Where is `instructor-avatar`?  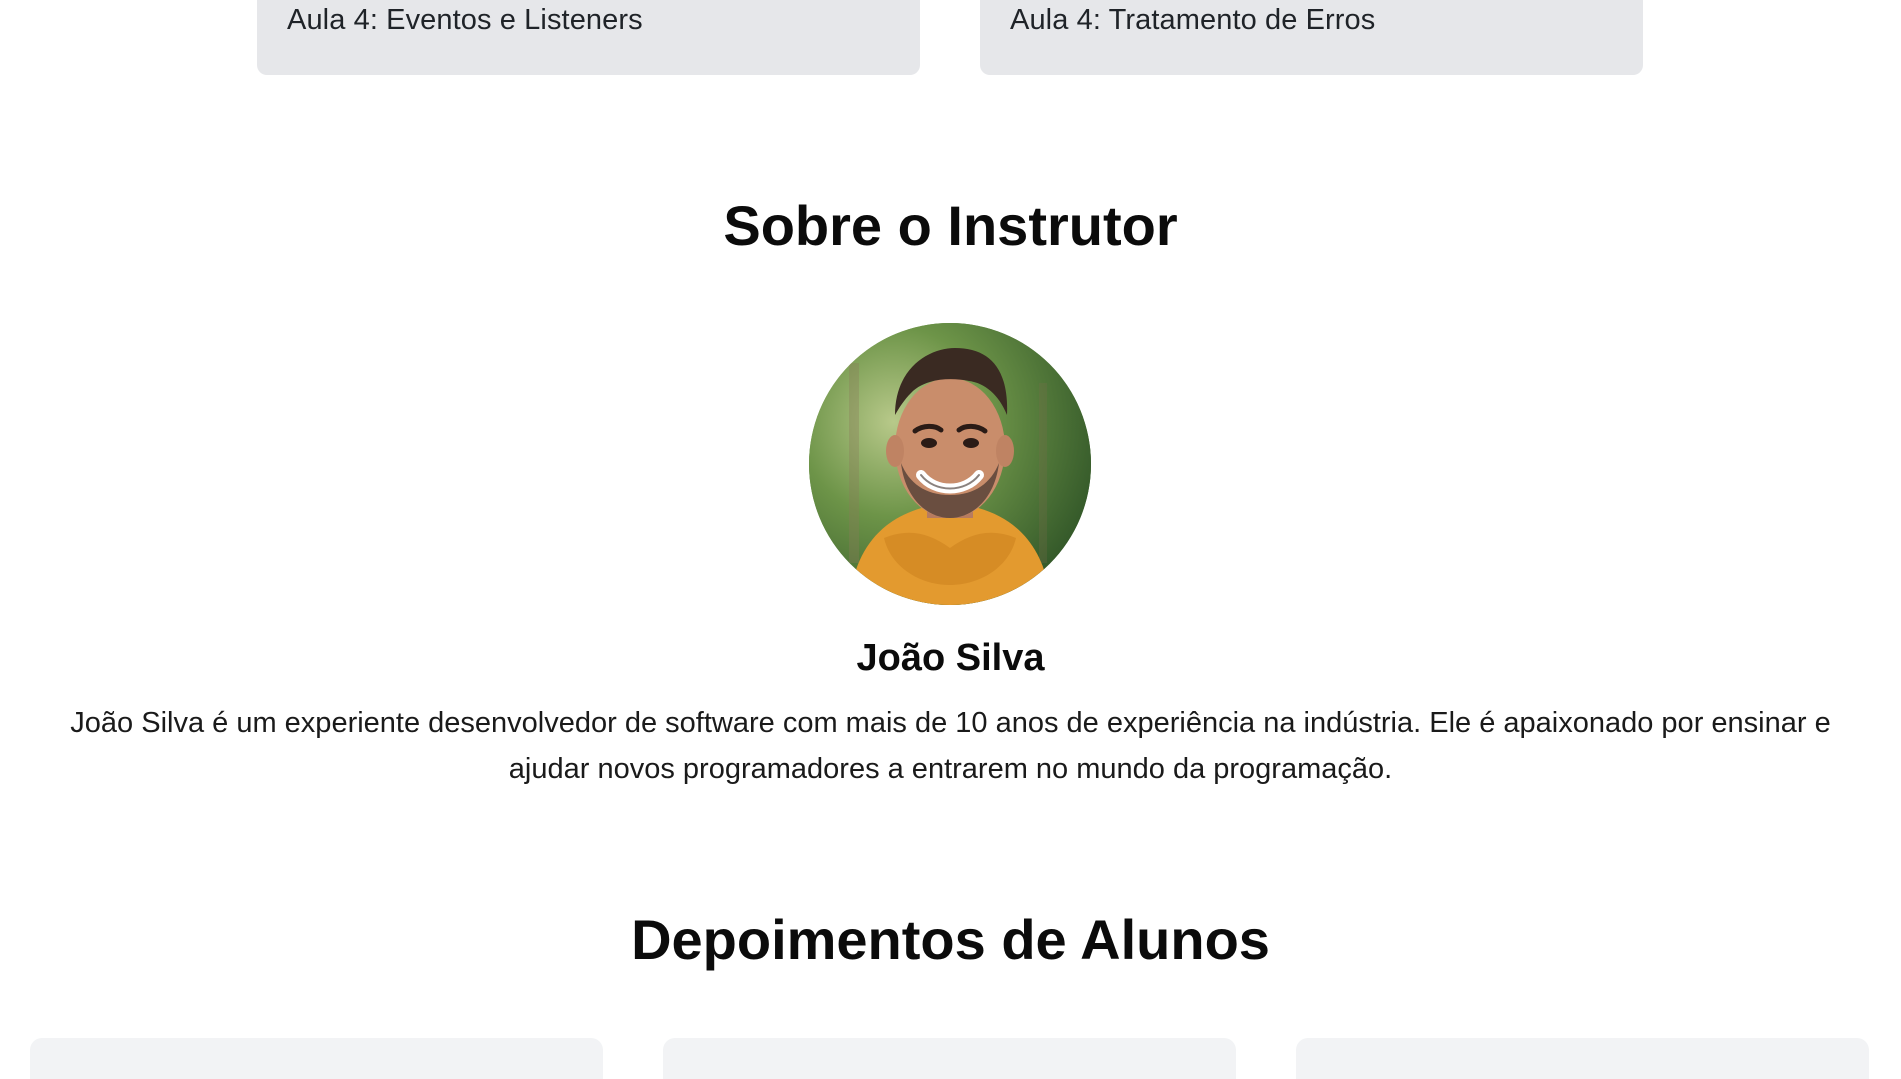 instructor-avatar is located at coordinates (950, 464).